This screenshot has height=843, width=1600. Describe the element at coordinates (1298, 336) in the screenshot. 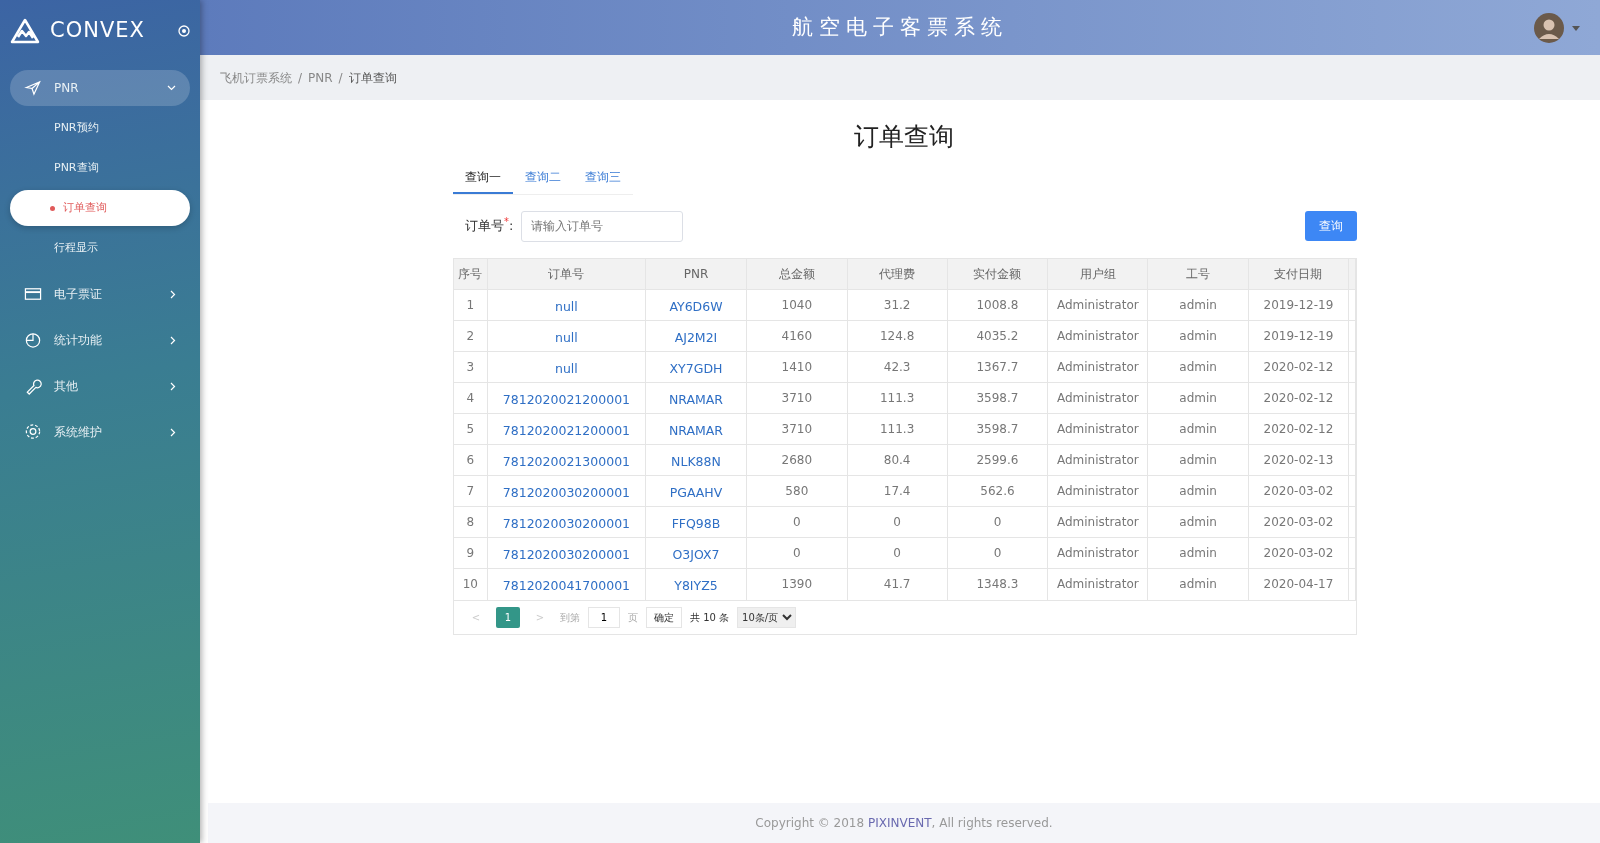

I see `table-cell: 2019-12-19` at that location.